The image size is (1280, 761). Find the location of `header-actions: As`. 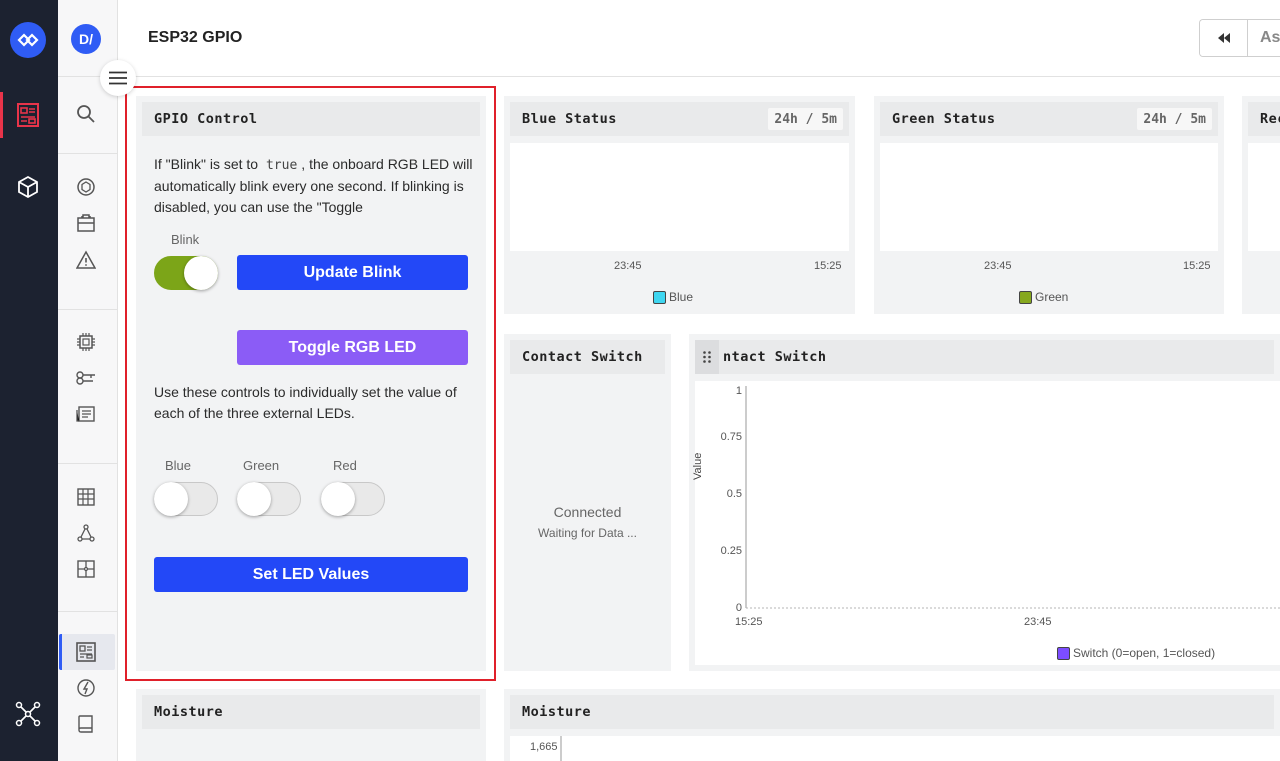

header-actions: As is located at coordinates (1239, 38).